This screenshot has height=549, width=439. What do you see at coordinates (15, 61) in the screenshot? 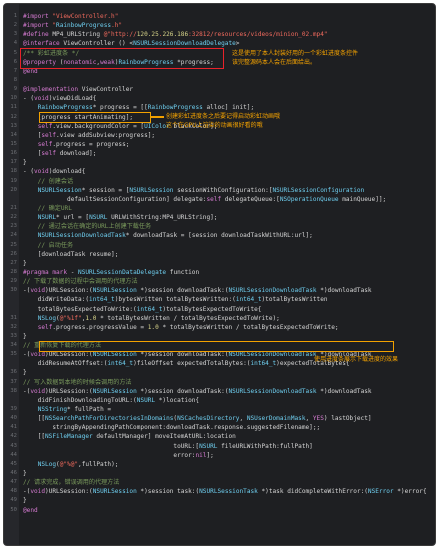
I see `line-number: 6` at bounding box center [15, 61].